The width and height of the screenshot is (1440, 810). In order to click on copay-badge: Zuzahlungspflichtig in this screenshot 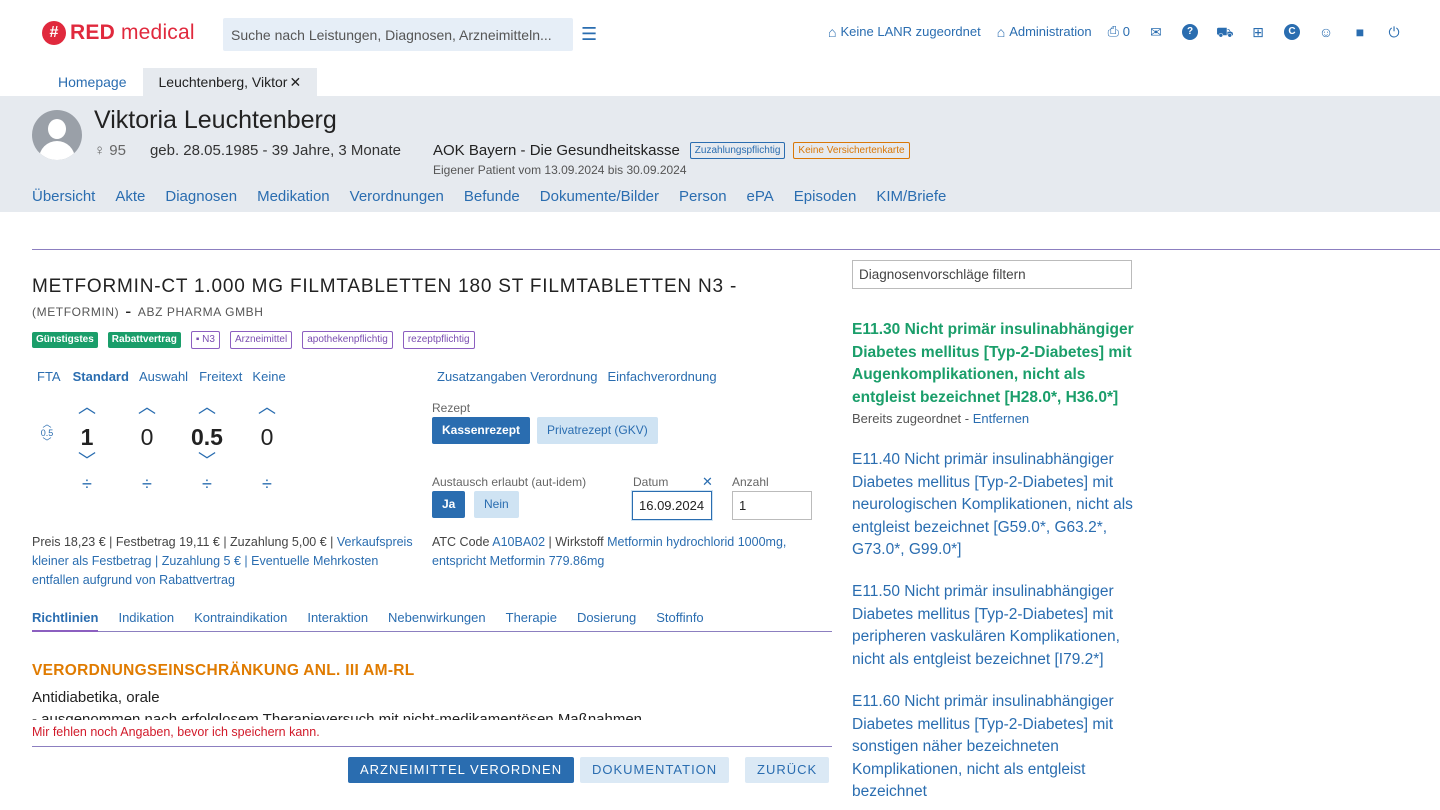, I will do `click(737, 150)`.